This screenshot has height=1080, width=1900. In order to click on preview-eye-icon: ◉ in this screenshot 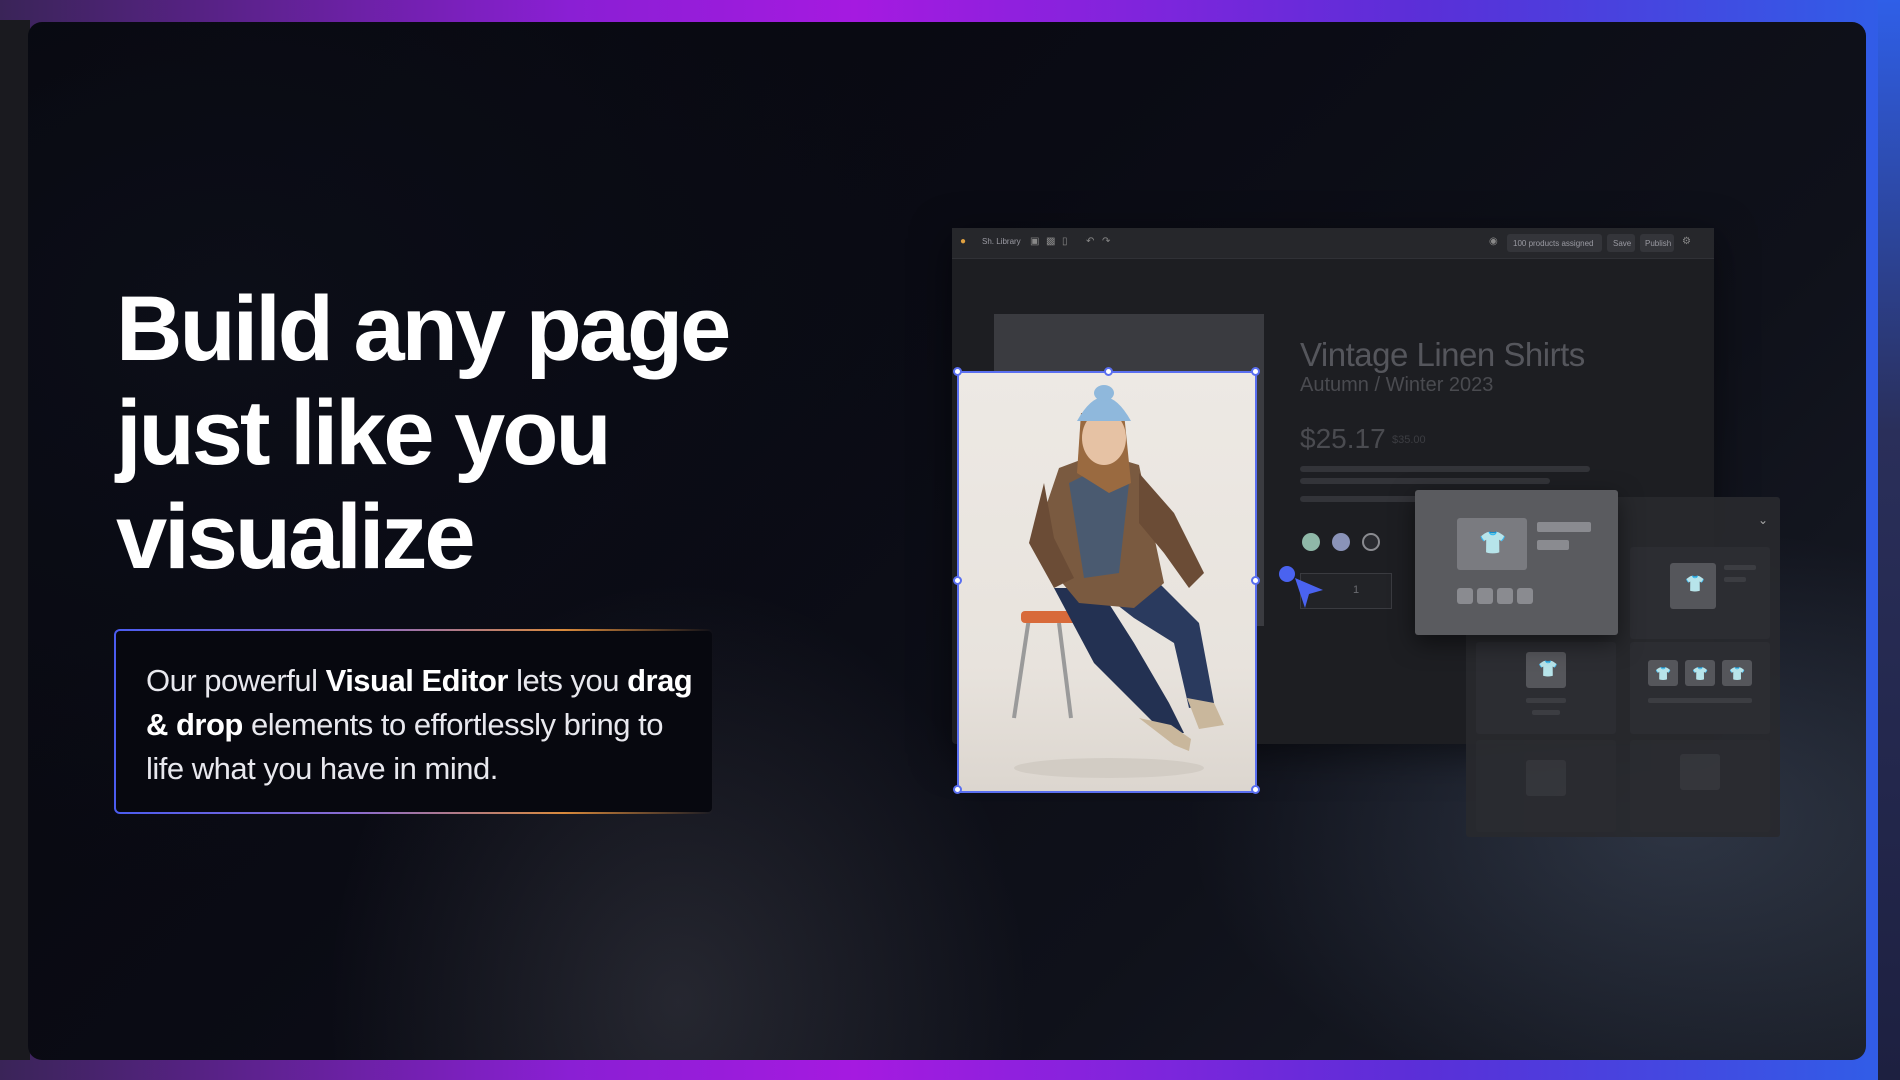, I will do `click(1494, 242)`.